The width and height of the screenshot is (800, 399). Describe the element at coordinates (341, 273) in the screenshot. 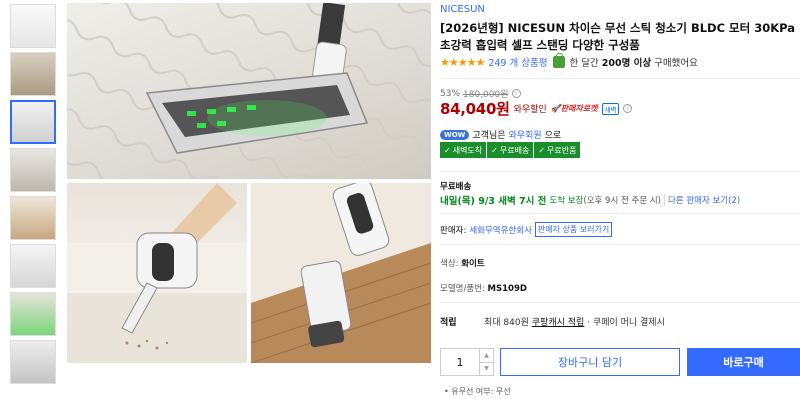

I see `image-crevice-tool-on-floor` at that location.